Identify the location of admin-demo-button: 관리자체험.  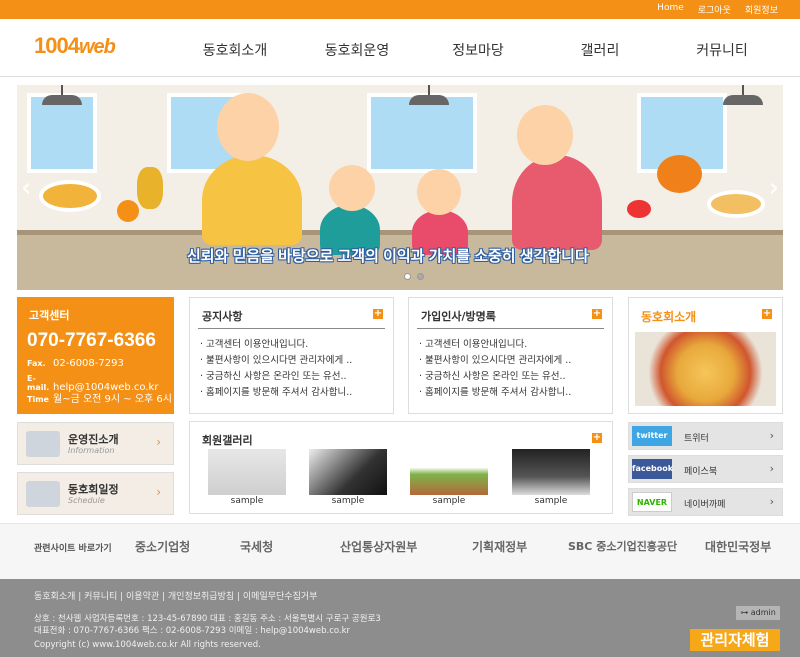
(735, 640).